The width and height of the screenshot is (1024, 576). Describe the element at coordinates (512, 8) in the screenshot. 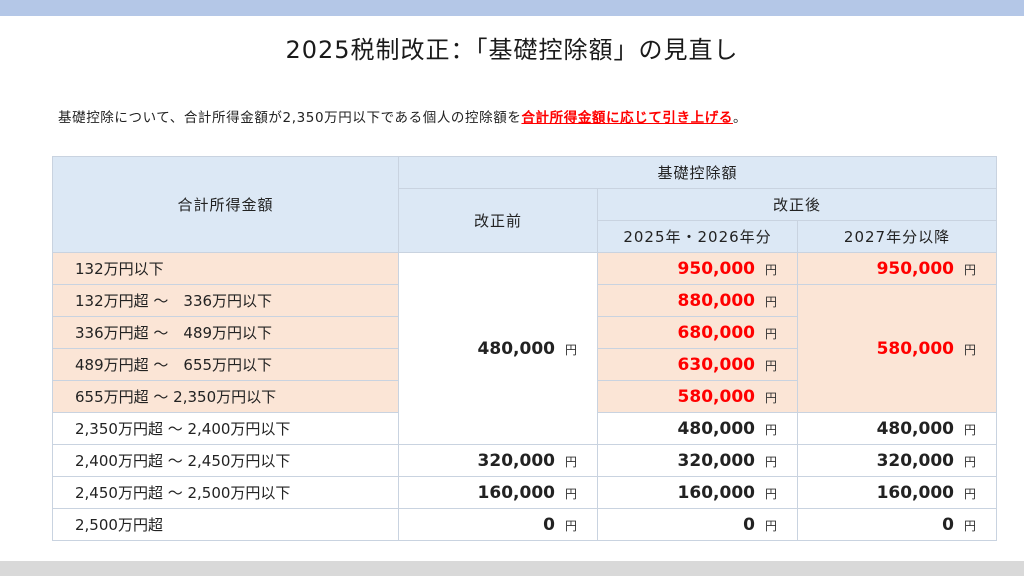

I see `top-accent-bar` at that location.